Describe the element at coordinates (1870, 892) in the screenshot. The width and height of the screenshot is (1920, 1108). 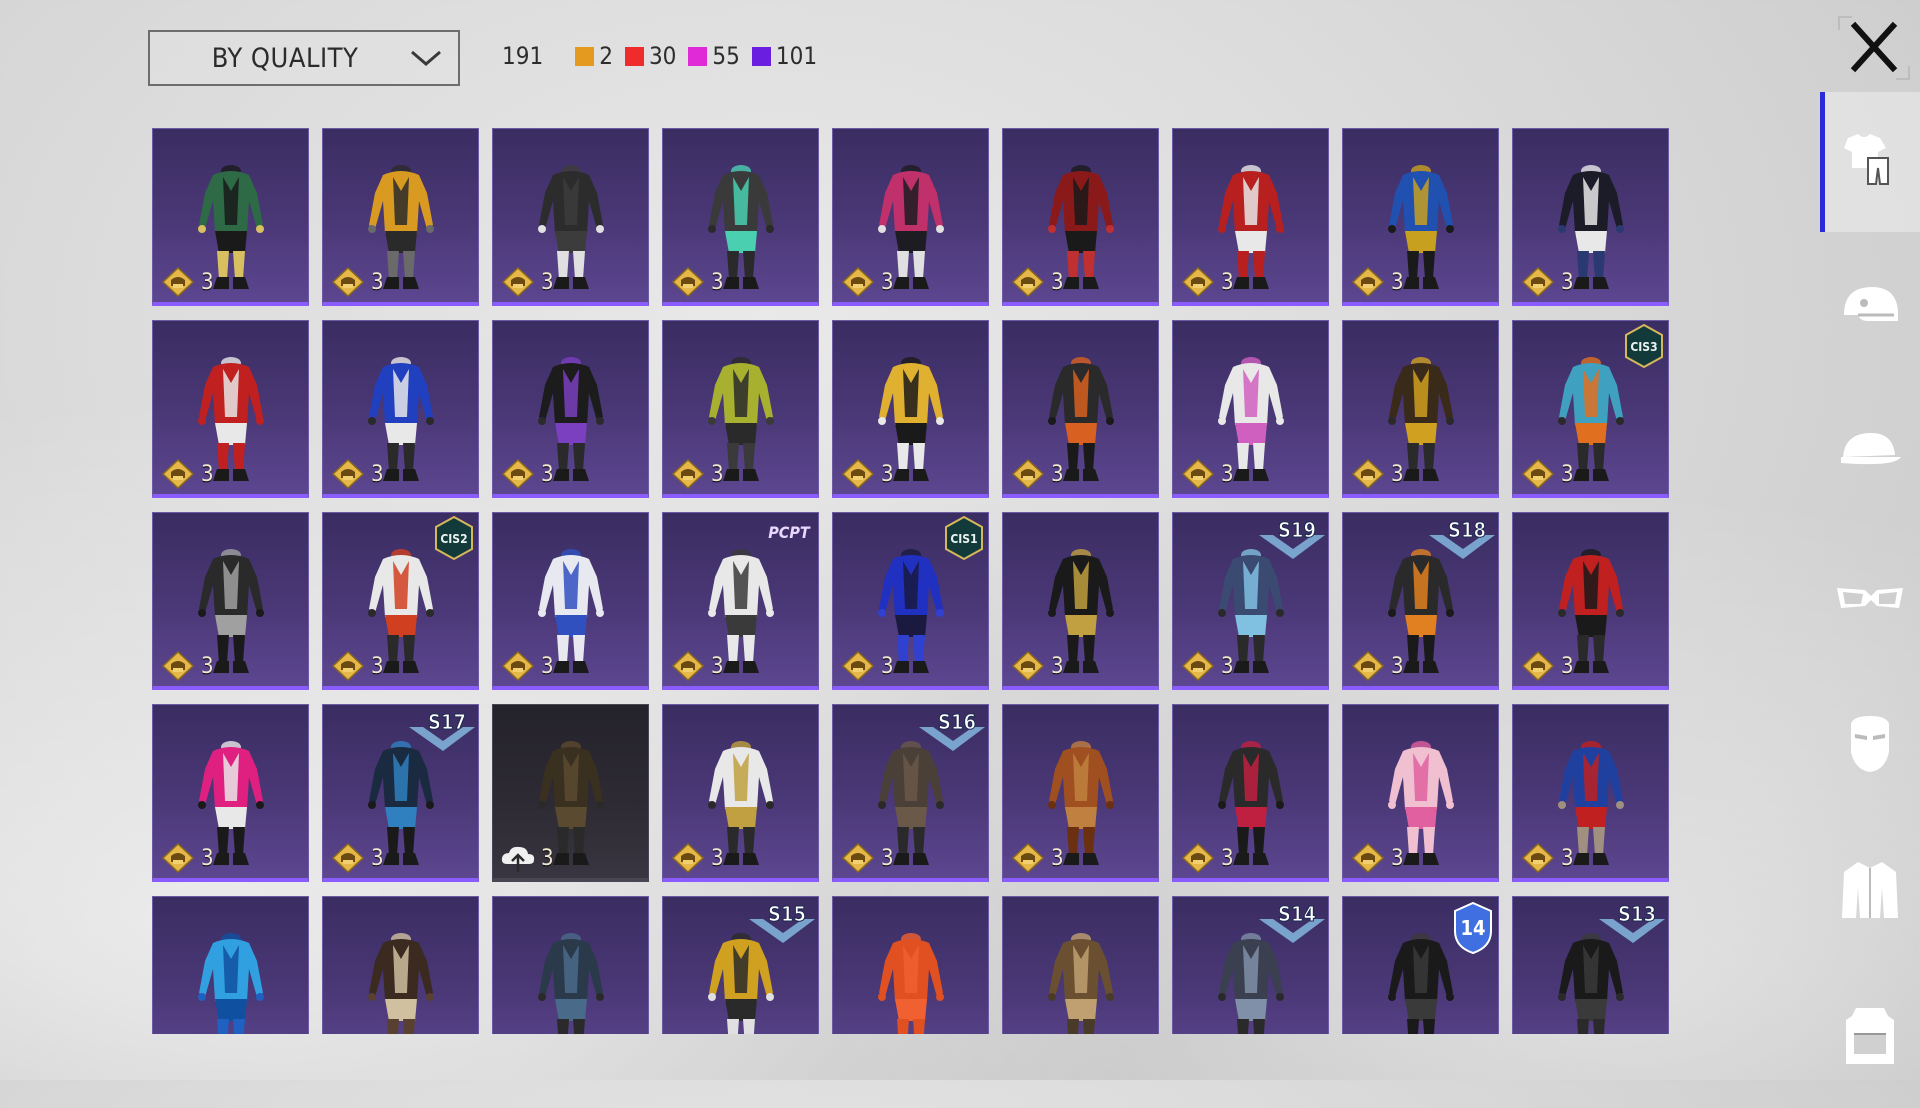
I see `sidebar-tab-jacket` at that location.